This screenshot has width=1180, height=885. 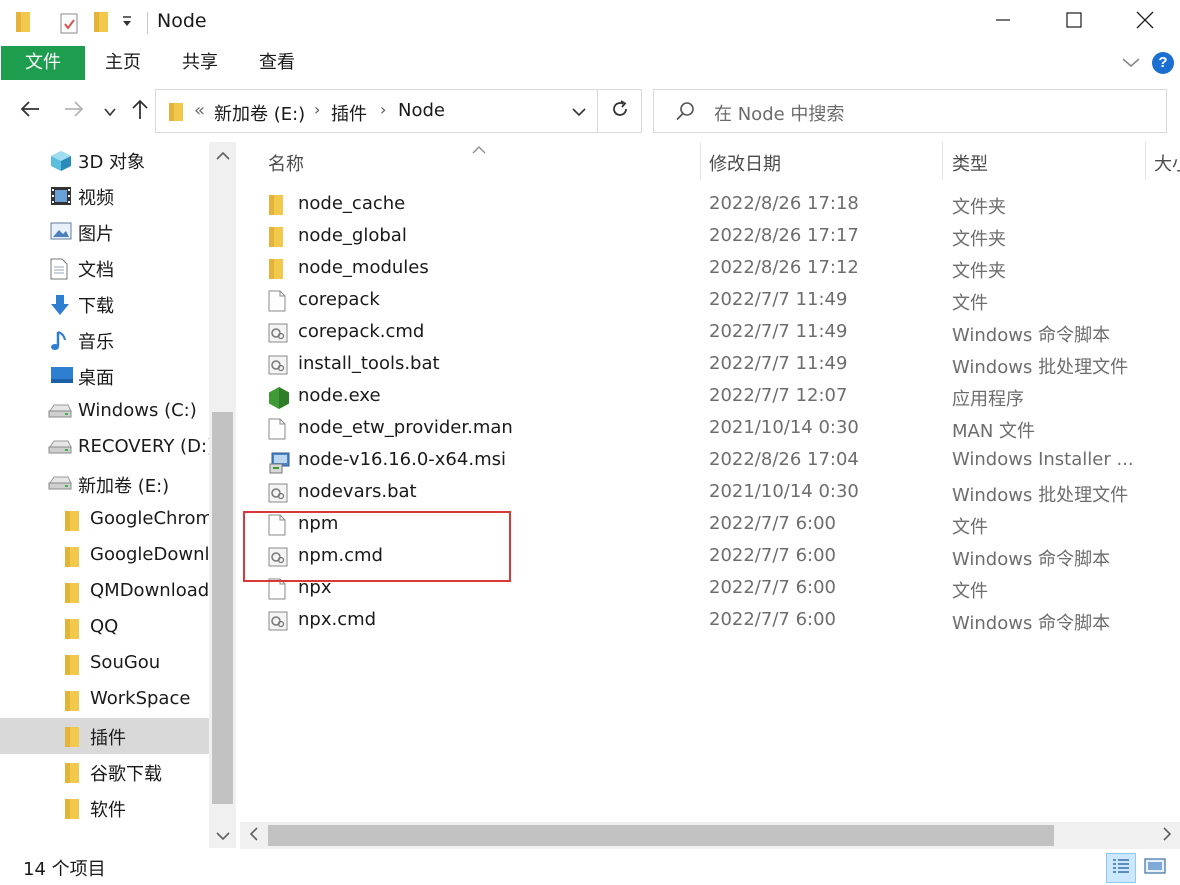 What do you see at coordinates (1155, 868) in the screenshot?
I see `large-icons-view-button` at bounding box center [1155, 868].